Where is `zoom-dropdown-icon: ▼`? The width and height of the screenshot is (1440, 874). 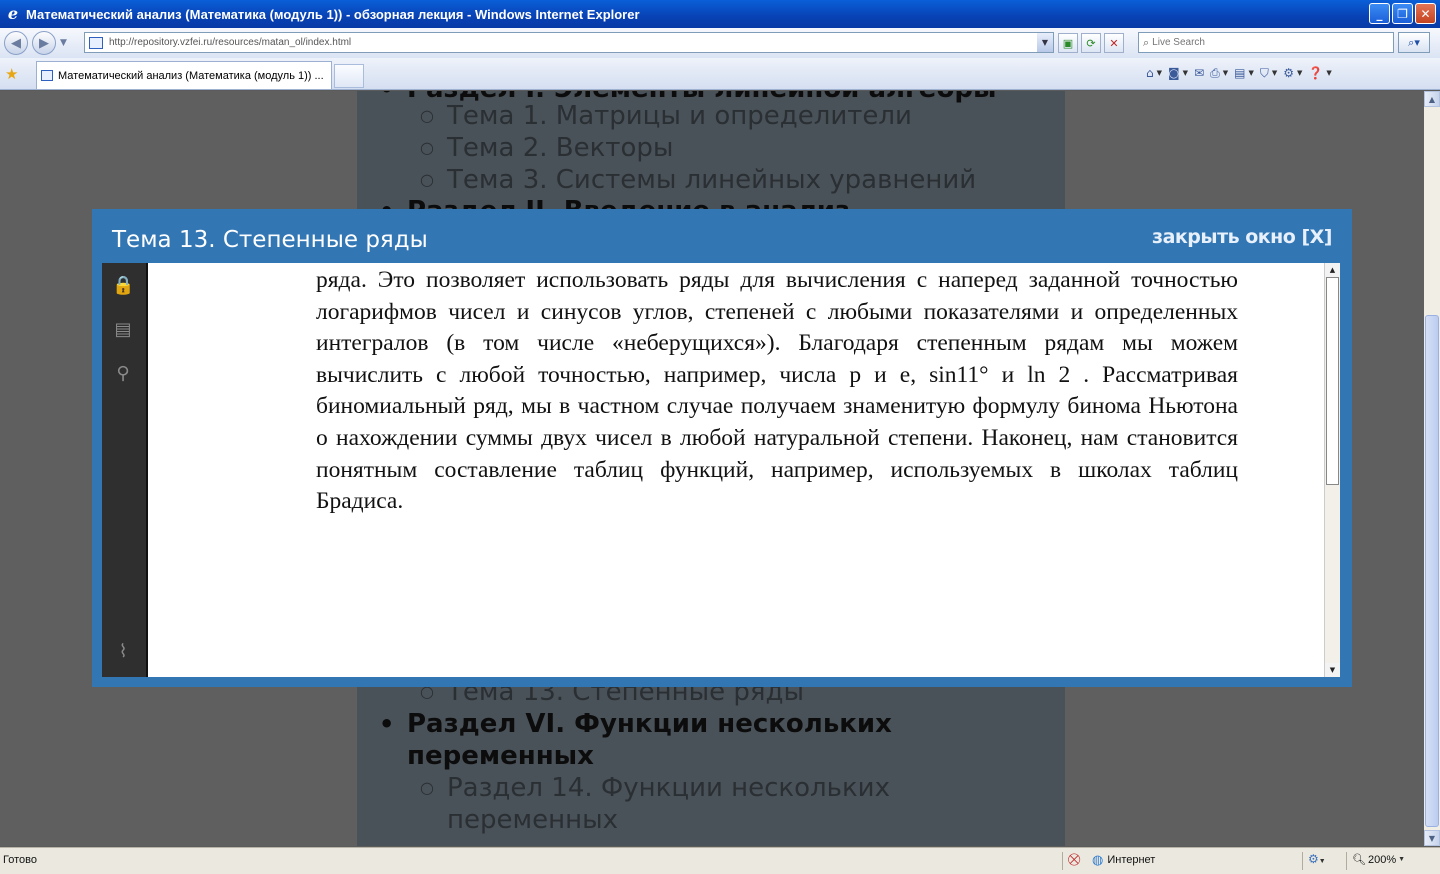 zoom-dropdown-icon: ▼ is located at coordinates (1401, 859).